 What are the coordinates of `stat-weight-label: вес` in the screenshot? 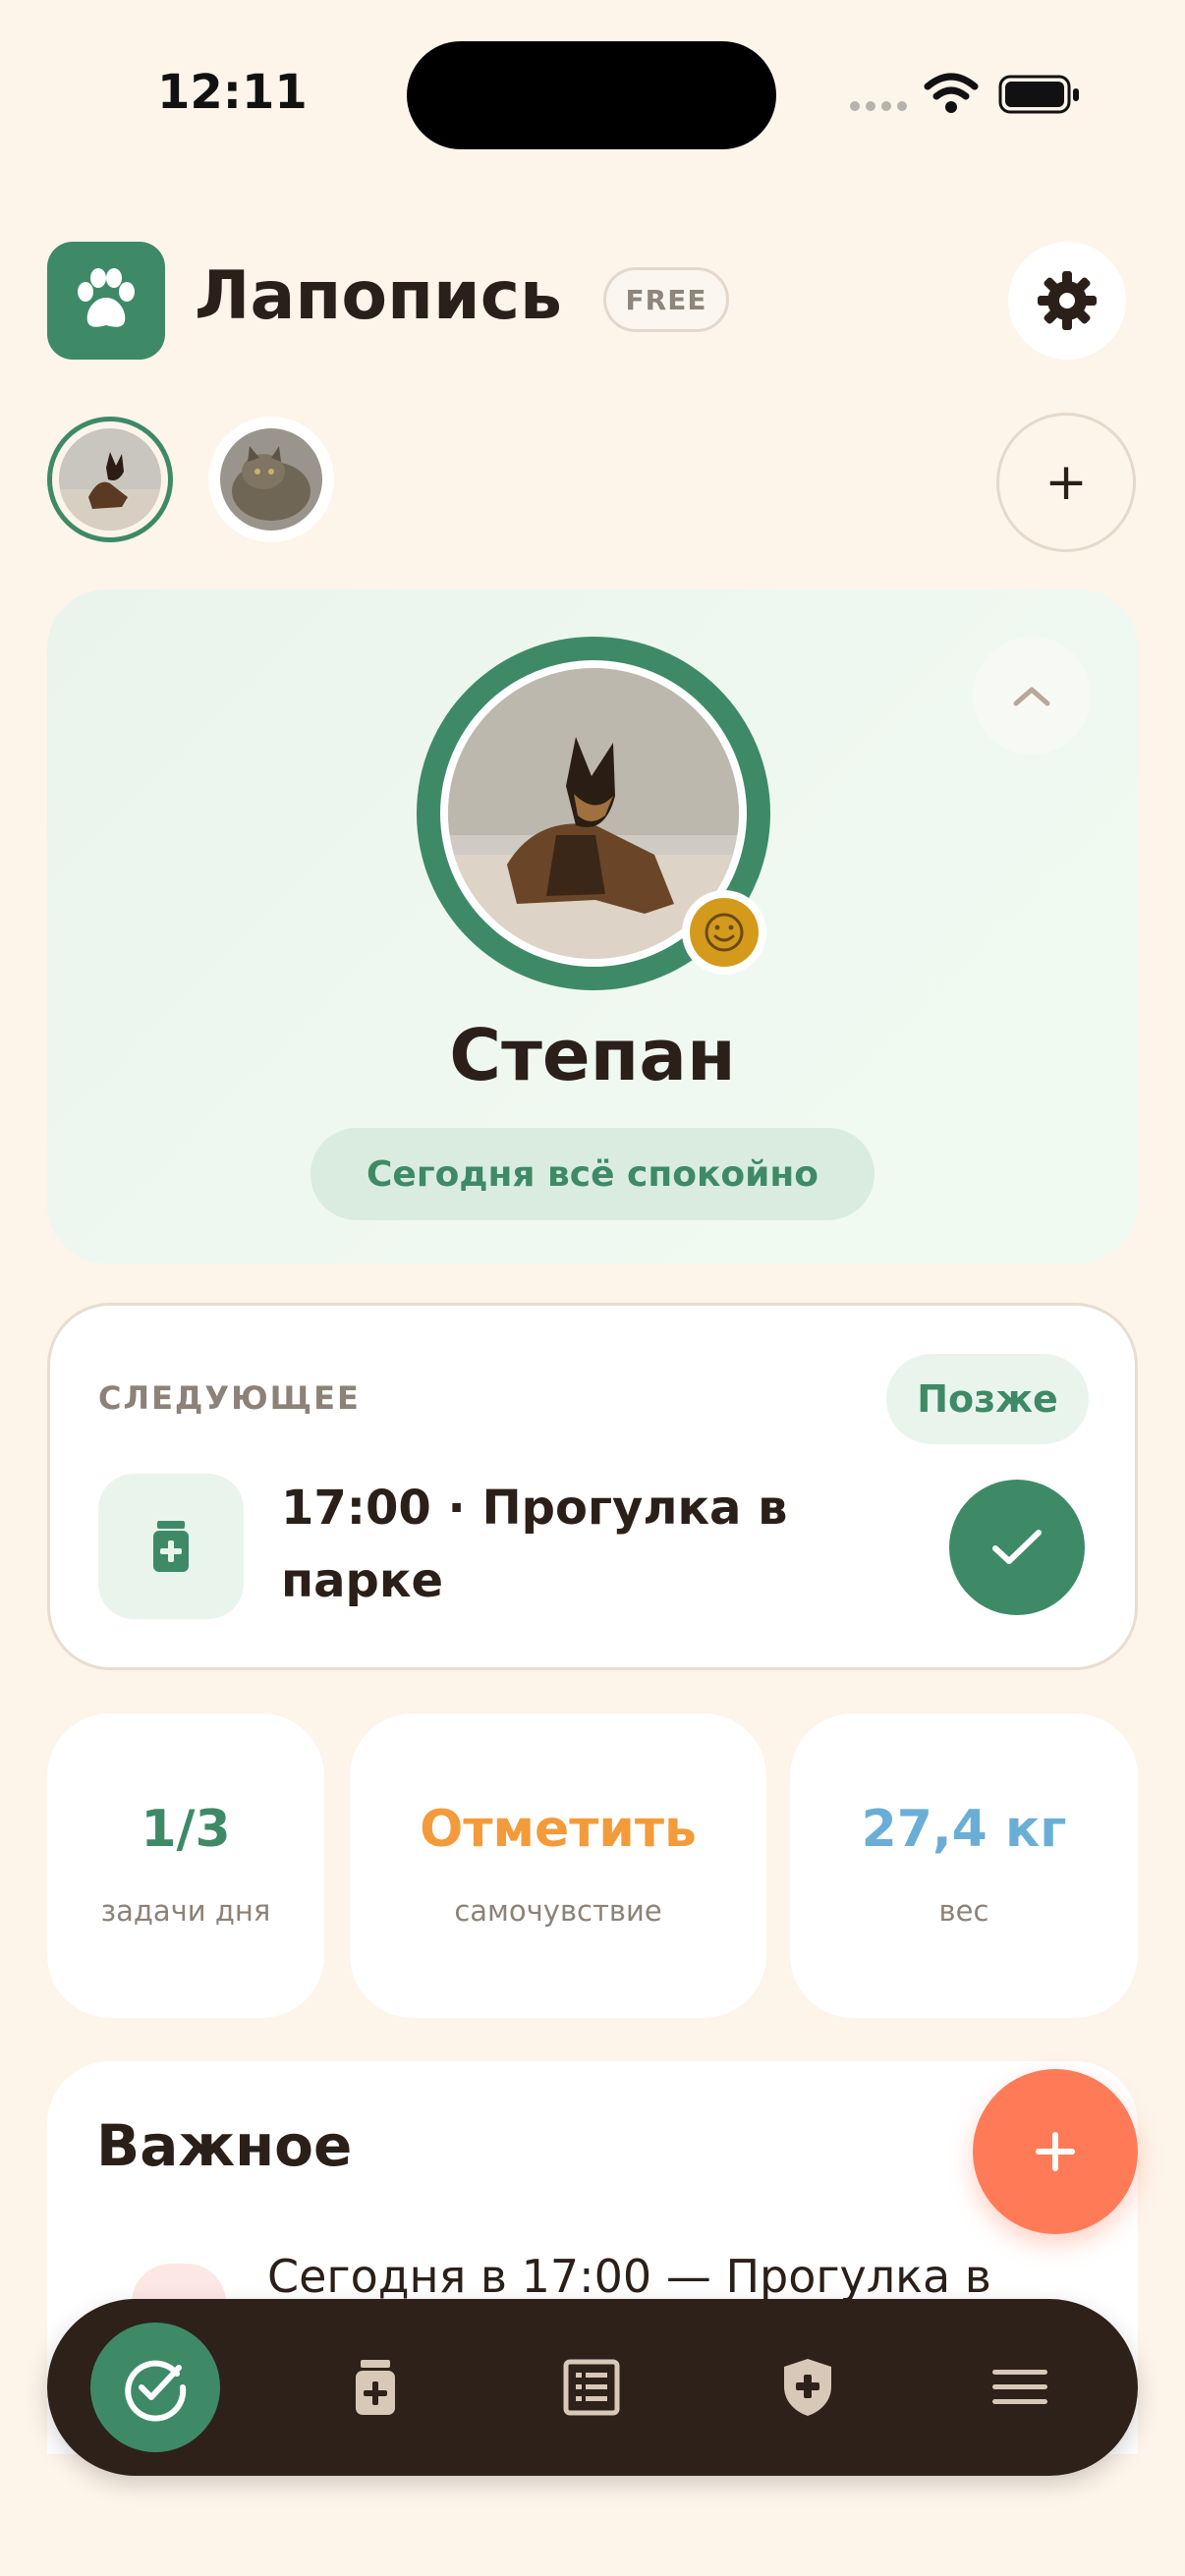 It's located at (964, 1911).